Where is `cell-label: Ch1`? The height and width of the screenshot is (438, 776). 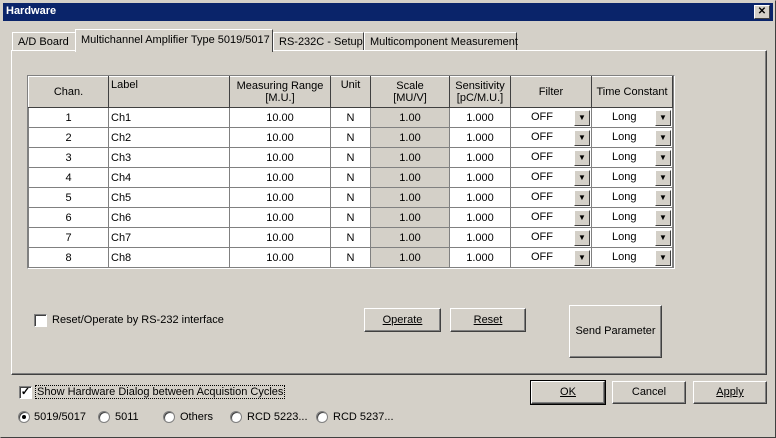 cell-label: Ch1 is located at coordinates (169, 117).